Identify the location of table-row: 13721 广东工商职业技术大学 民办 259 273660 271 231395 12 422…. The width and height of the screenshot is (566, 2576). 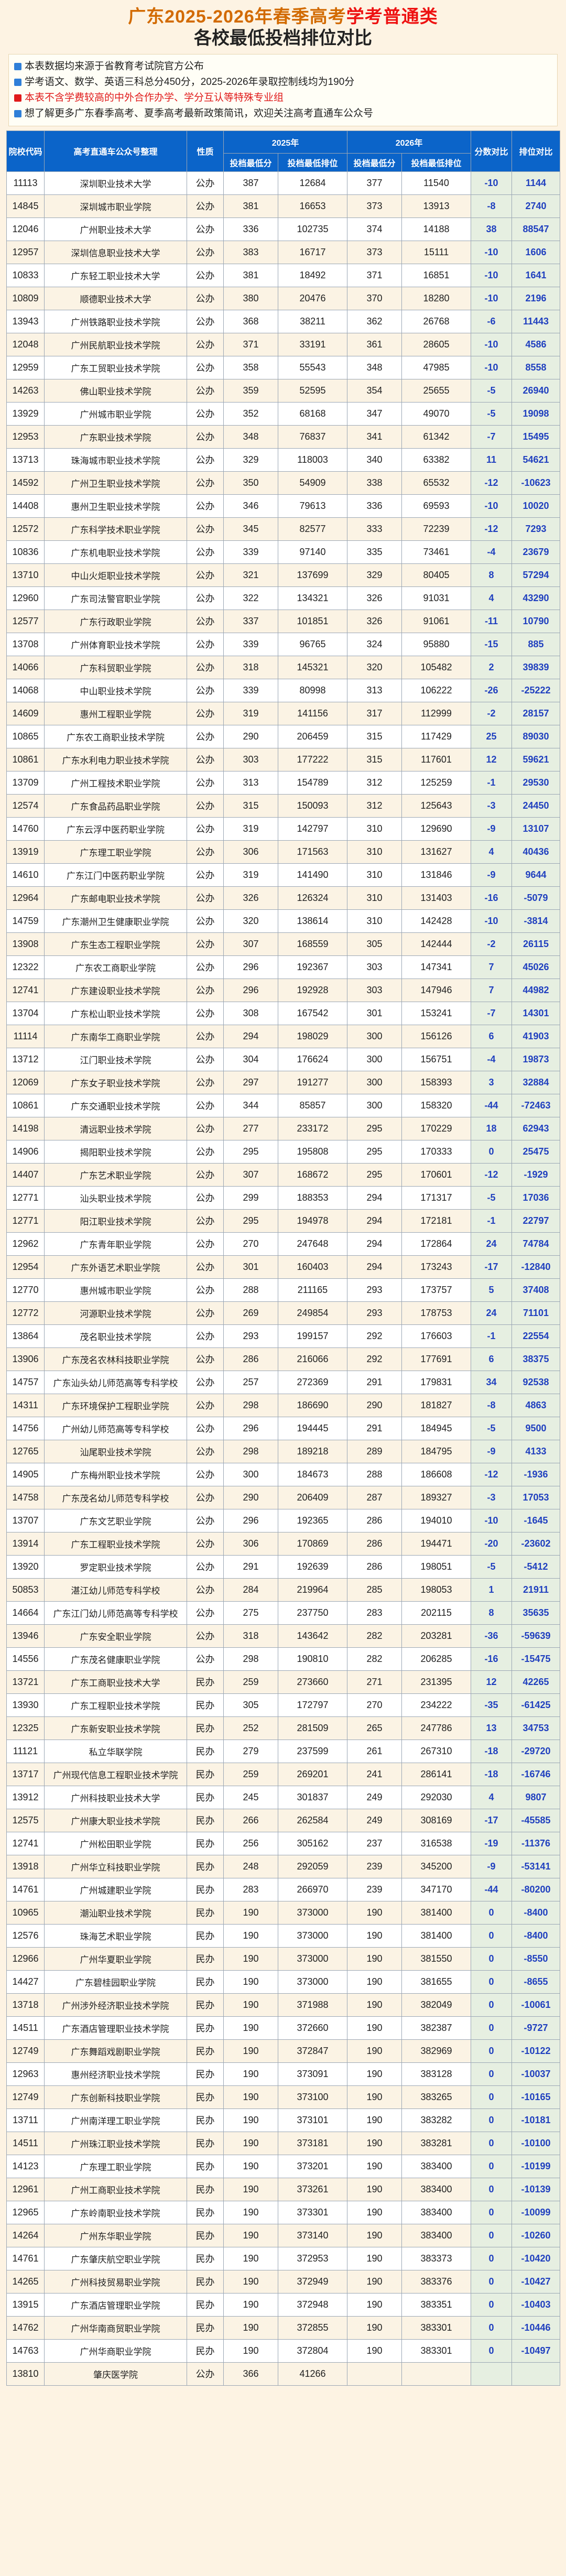
(283, 1682).